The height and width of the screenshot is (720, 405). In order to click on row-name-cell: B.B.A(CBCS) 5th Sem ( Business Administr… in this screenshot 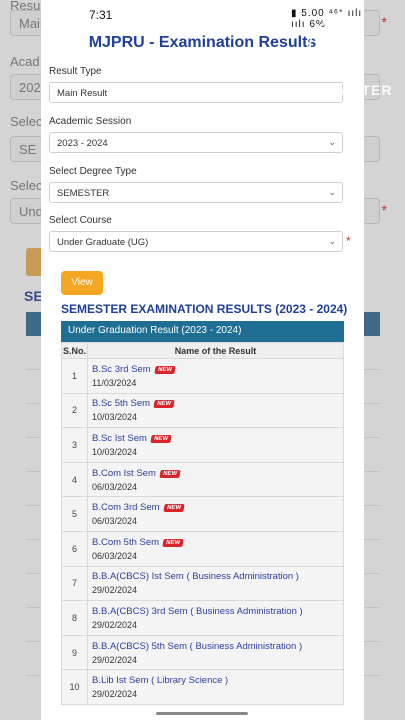, I will do `click(215, 652)`.